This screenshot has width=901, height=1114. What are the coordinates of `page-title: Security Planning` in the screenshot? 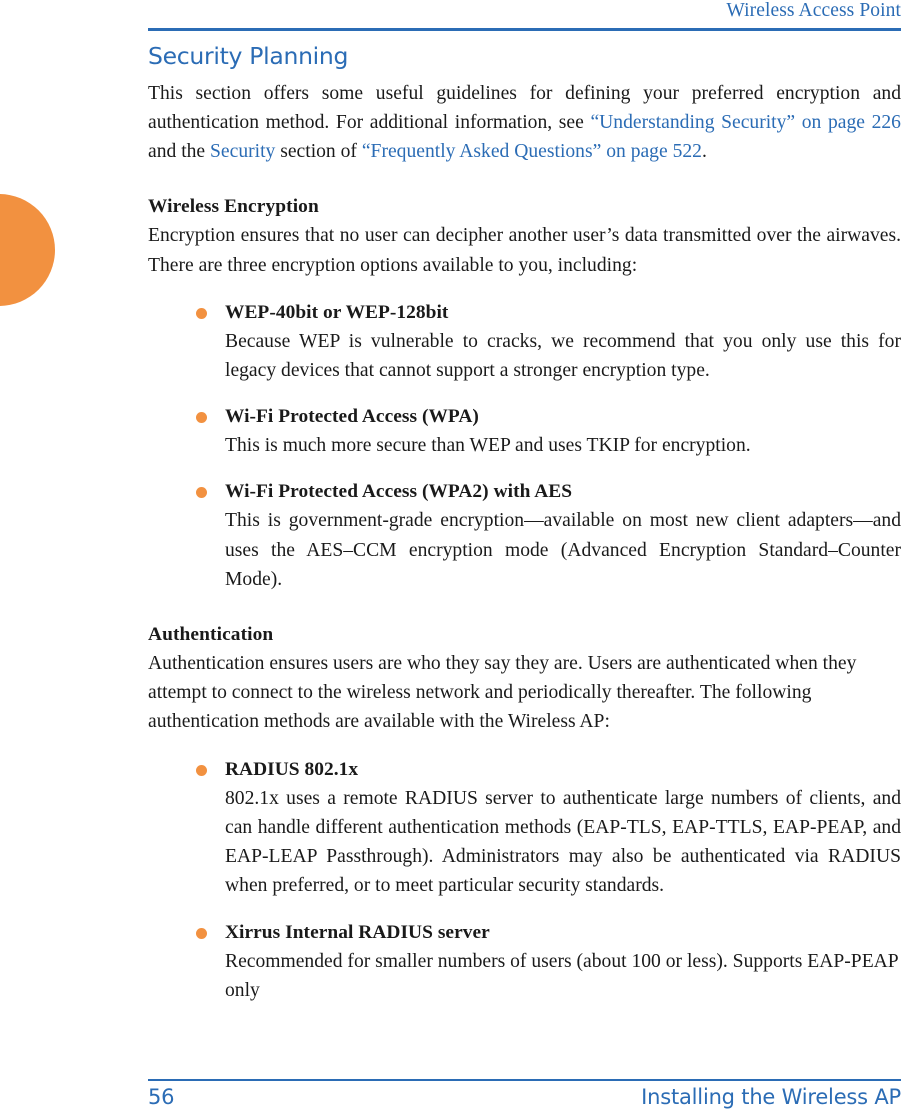 It's located at (248, 56).